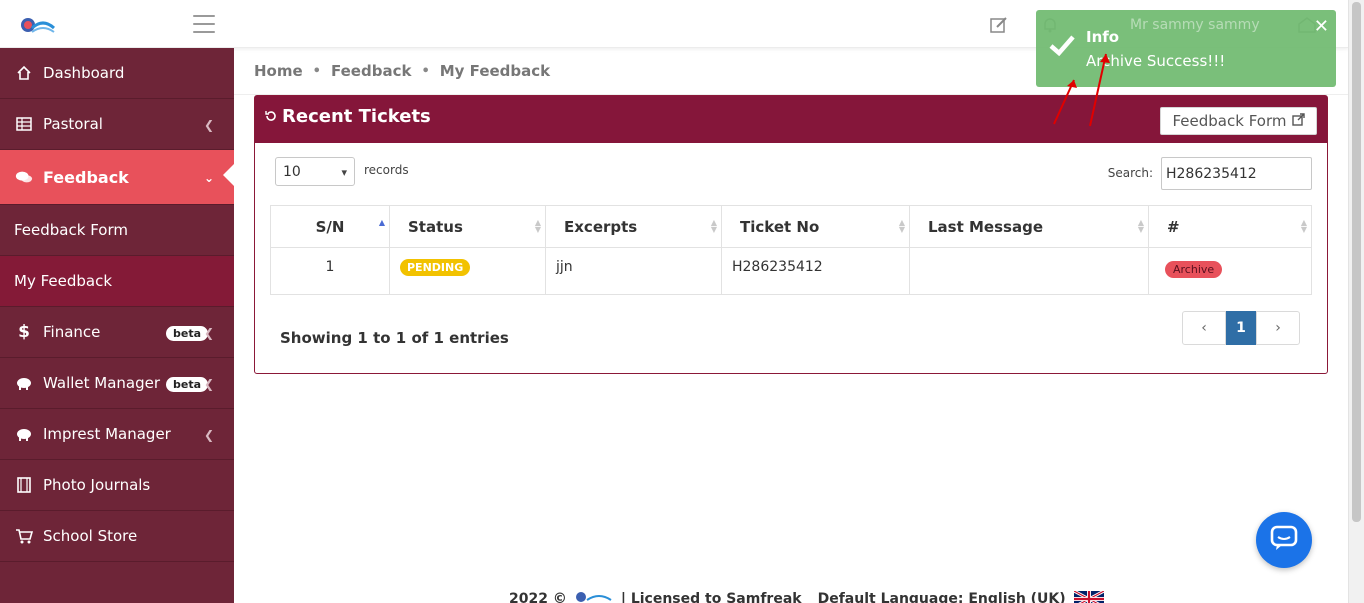 The width and height of the screenshot is (1364, 603). I want to click on table-info: Showing 1 to 1 of 1 entries, so click(394, 338).